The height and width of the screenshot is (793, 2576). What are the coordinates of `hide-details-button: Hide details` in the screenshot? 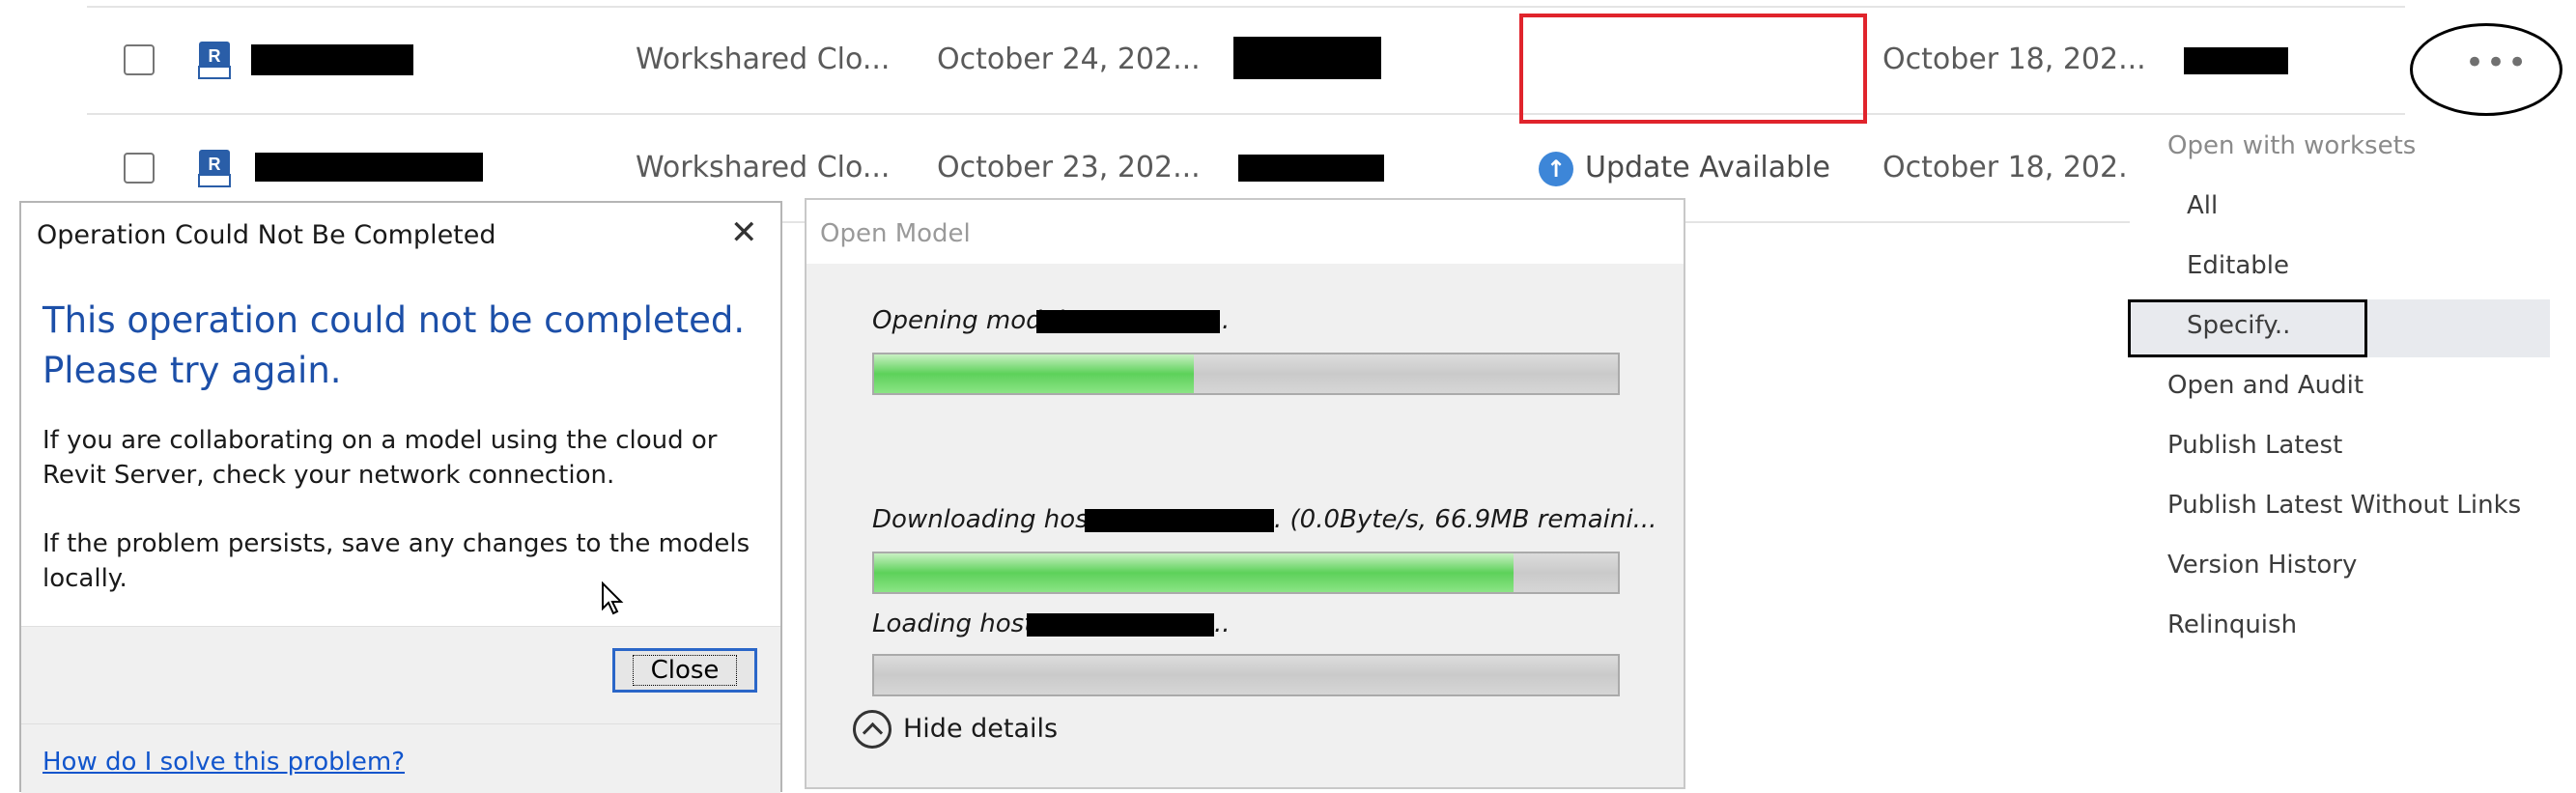 It's located at (980, 729).